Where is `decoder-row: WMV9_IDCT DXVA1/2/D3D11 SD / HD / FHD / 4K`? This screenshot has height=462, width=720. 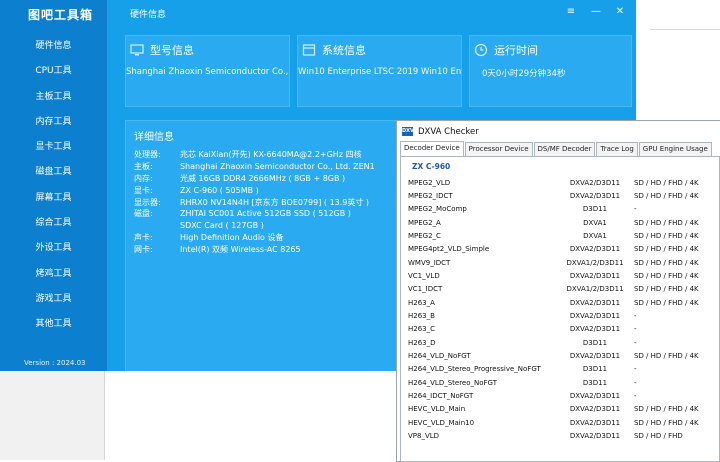 decoder-row: WMV9_IDCT DXVA1/2/D3D11 SD / HD / FHD / 4K is located at coordinates (560, 263).